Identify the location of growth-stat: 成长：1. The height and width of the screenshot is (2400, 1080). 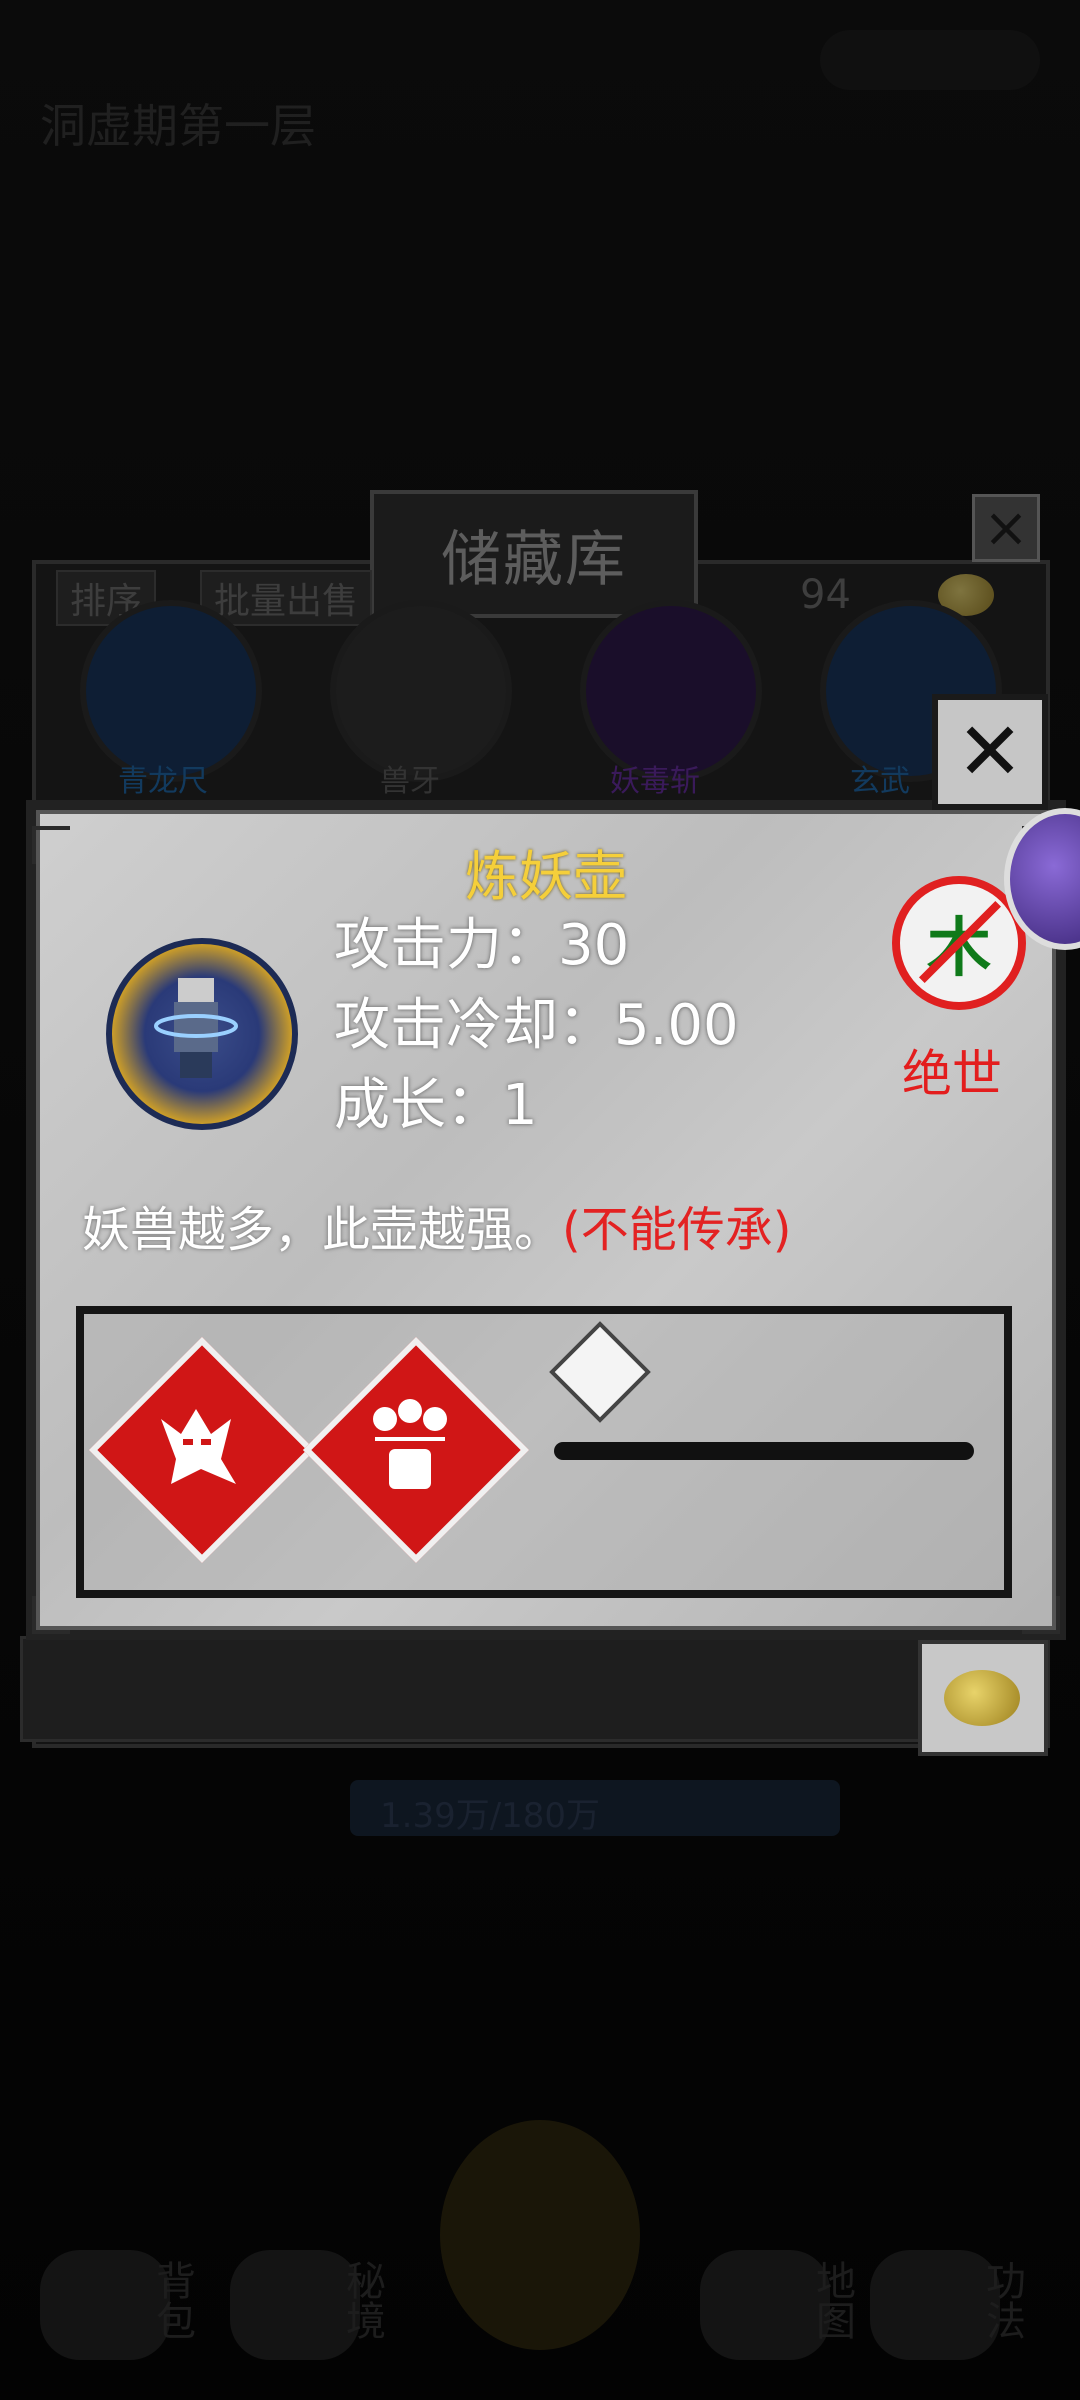
(436, 1100).